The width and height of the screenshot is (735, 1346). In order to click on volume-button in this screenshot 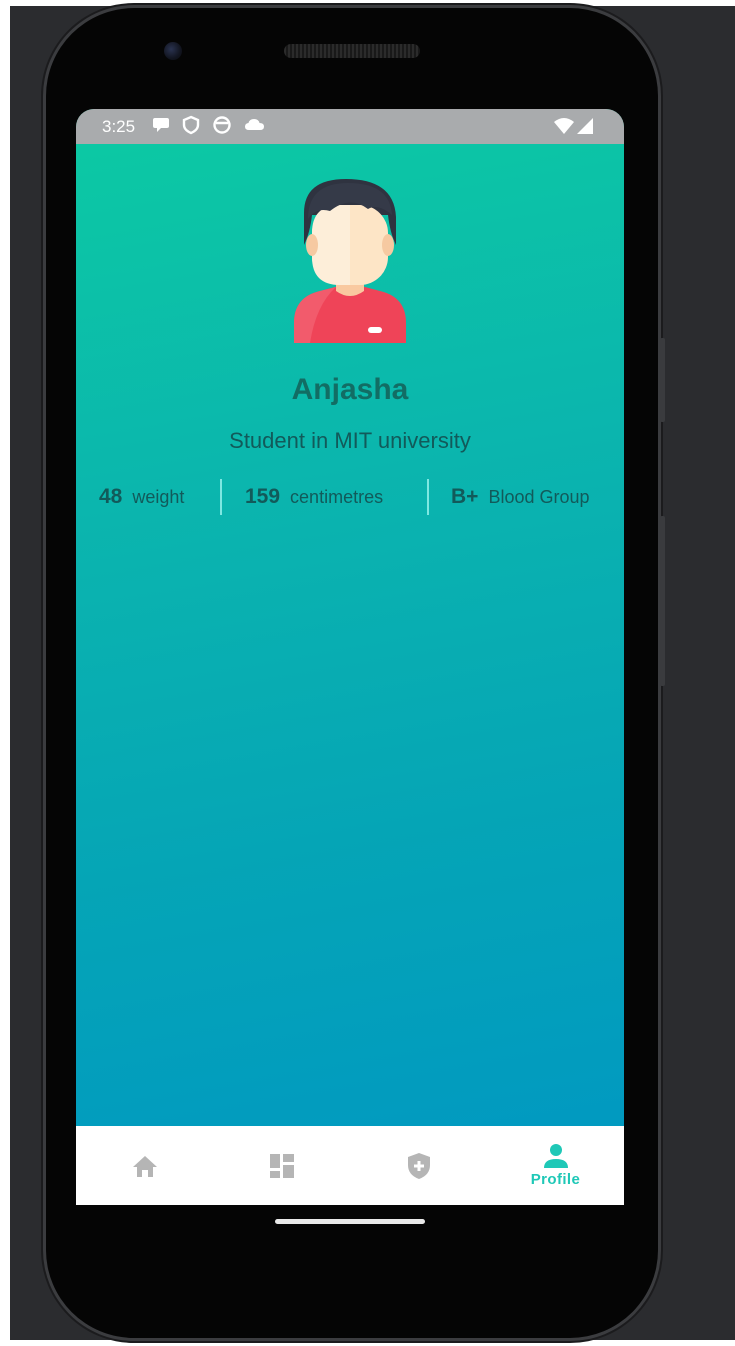, I will do `click(662, 601)`.